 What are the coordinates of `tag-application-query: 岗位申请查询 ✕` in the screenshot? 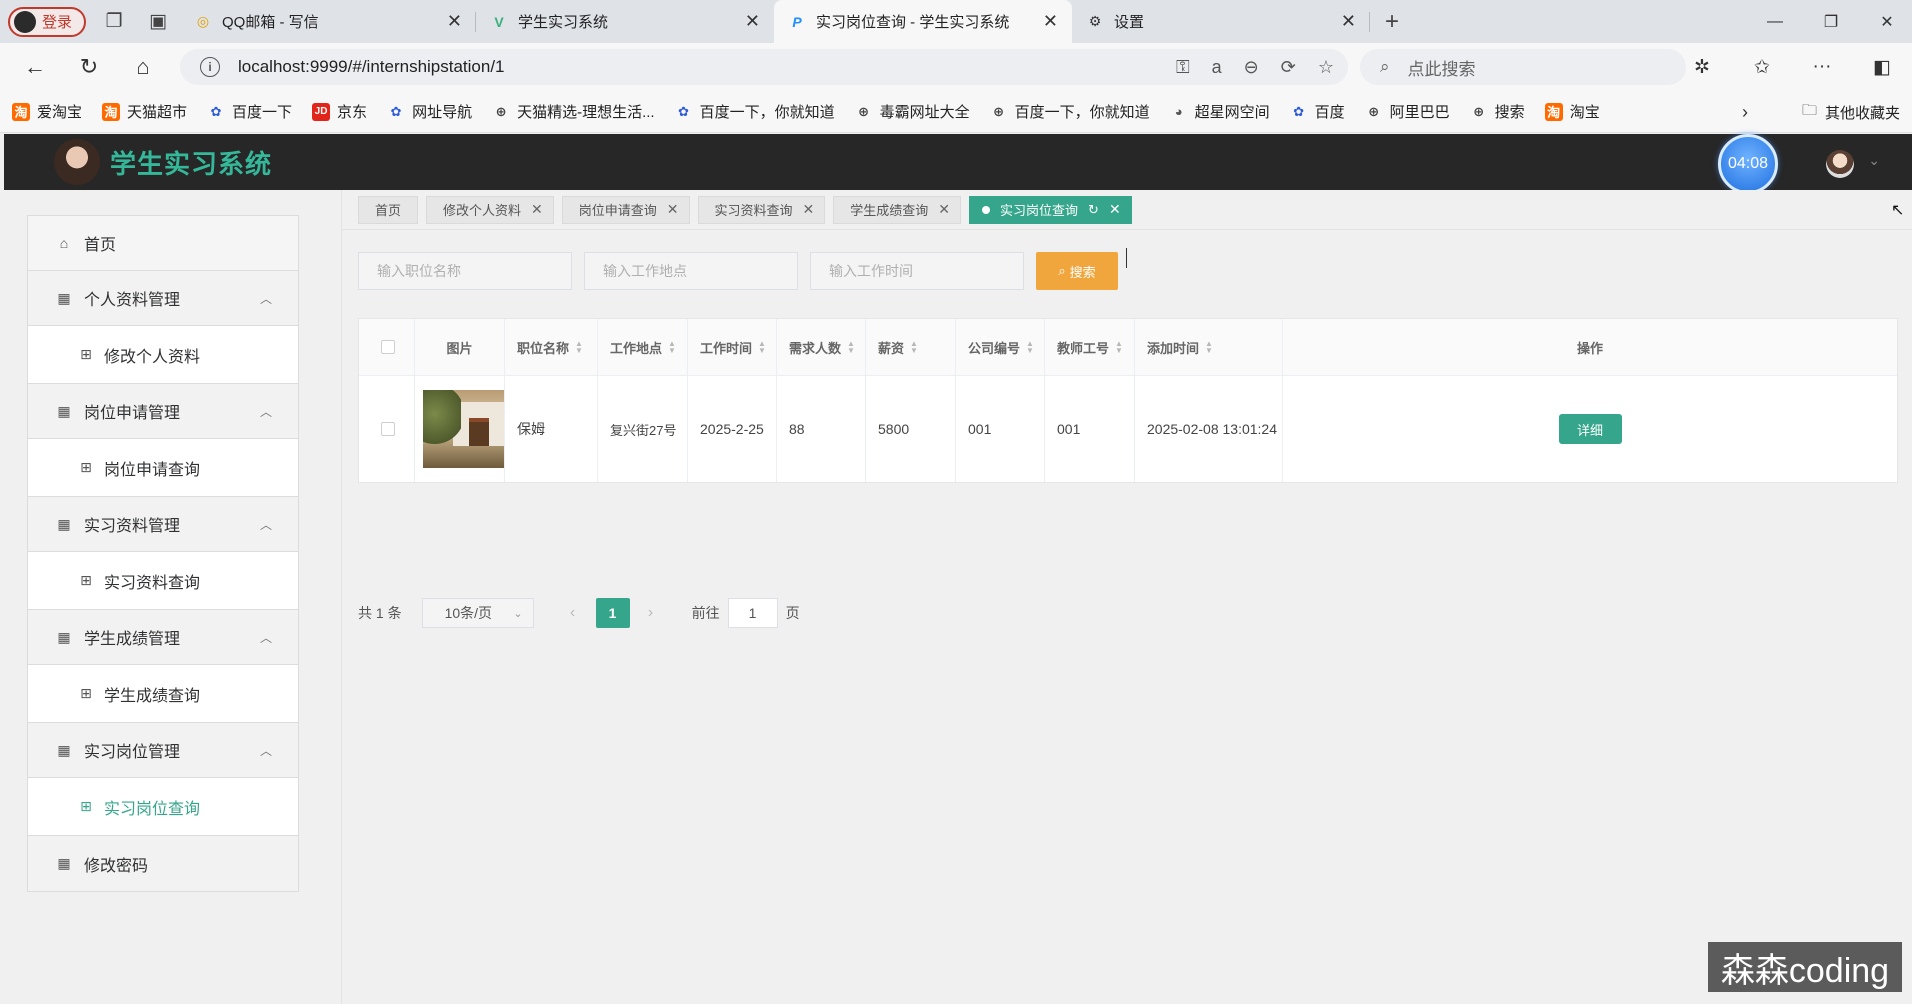 It's located at (625, 209).